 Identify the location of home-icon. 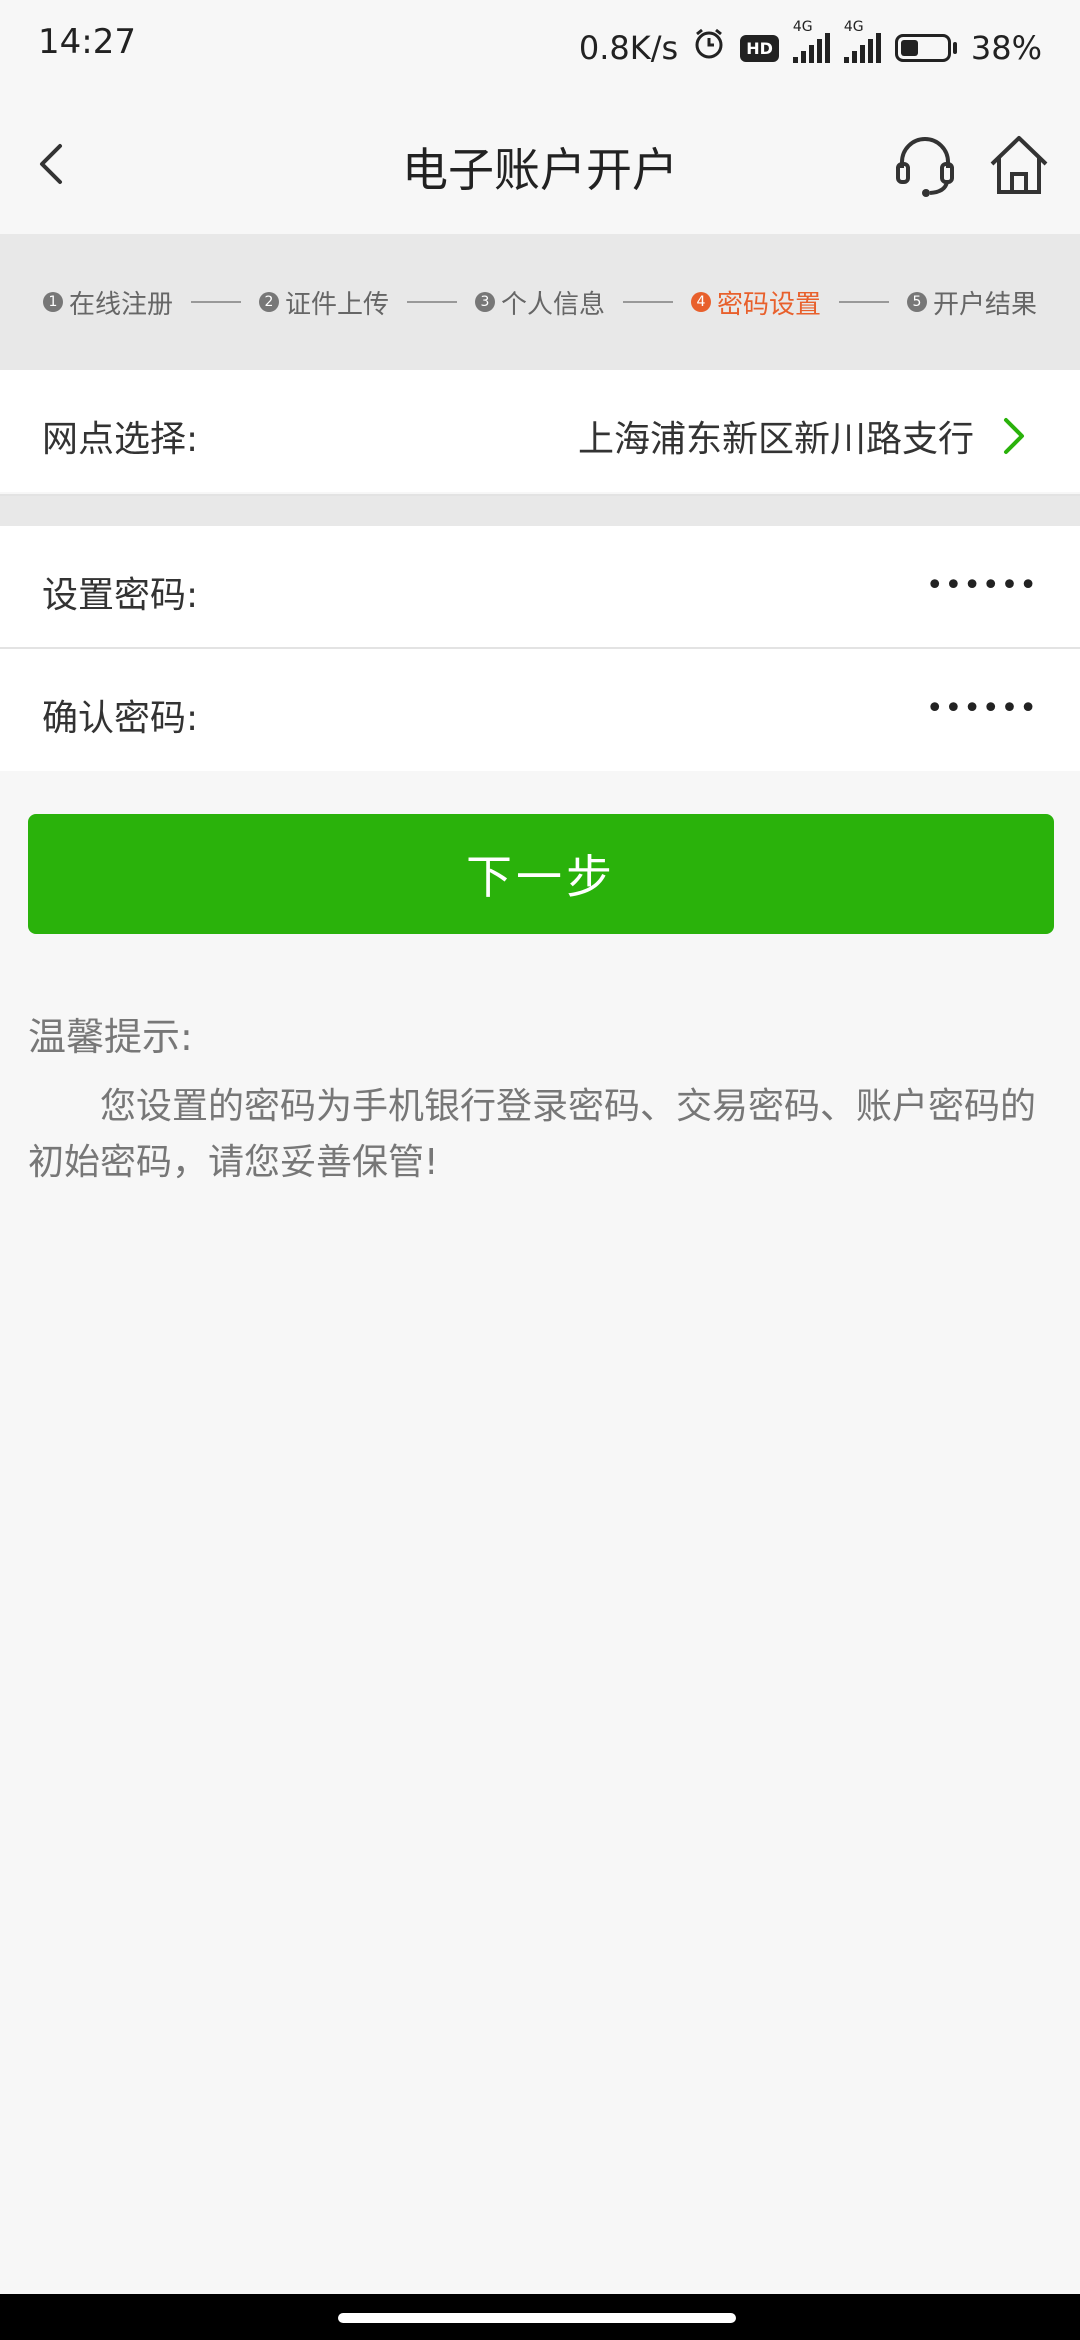
(1019, 165).